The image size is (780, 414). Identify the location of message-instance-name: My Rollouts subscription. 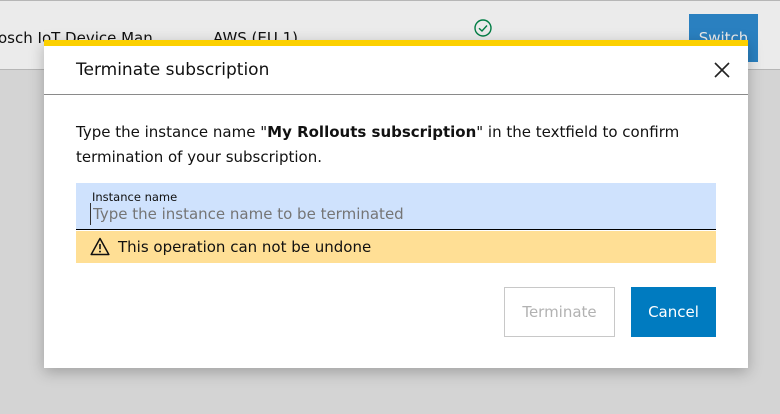
(372, 132).